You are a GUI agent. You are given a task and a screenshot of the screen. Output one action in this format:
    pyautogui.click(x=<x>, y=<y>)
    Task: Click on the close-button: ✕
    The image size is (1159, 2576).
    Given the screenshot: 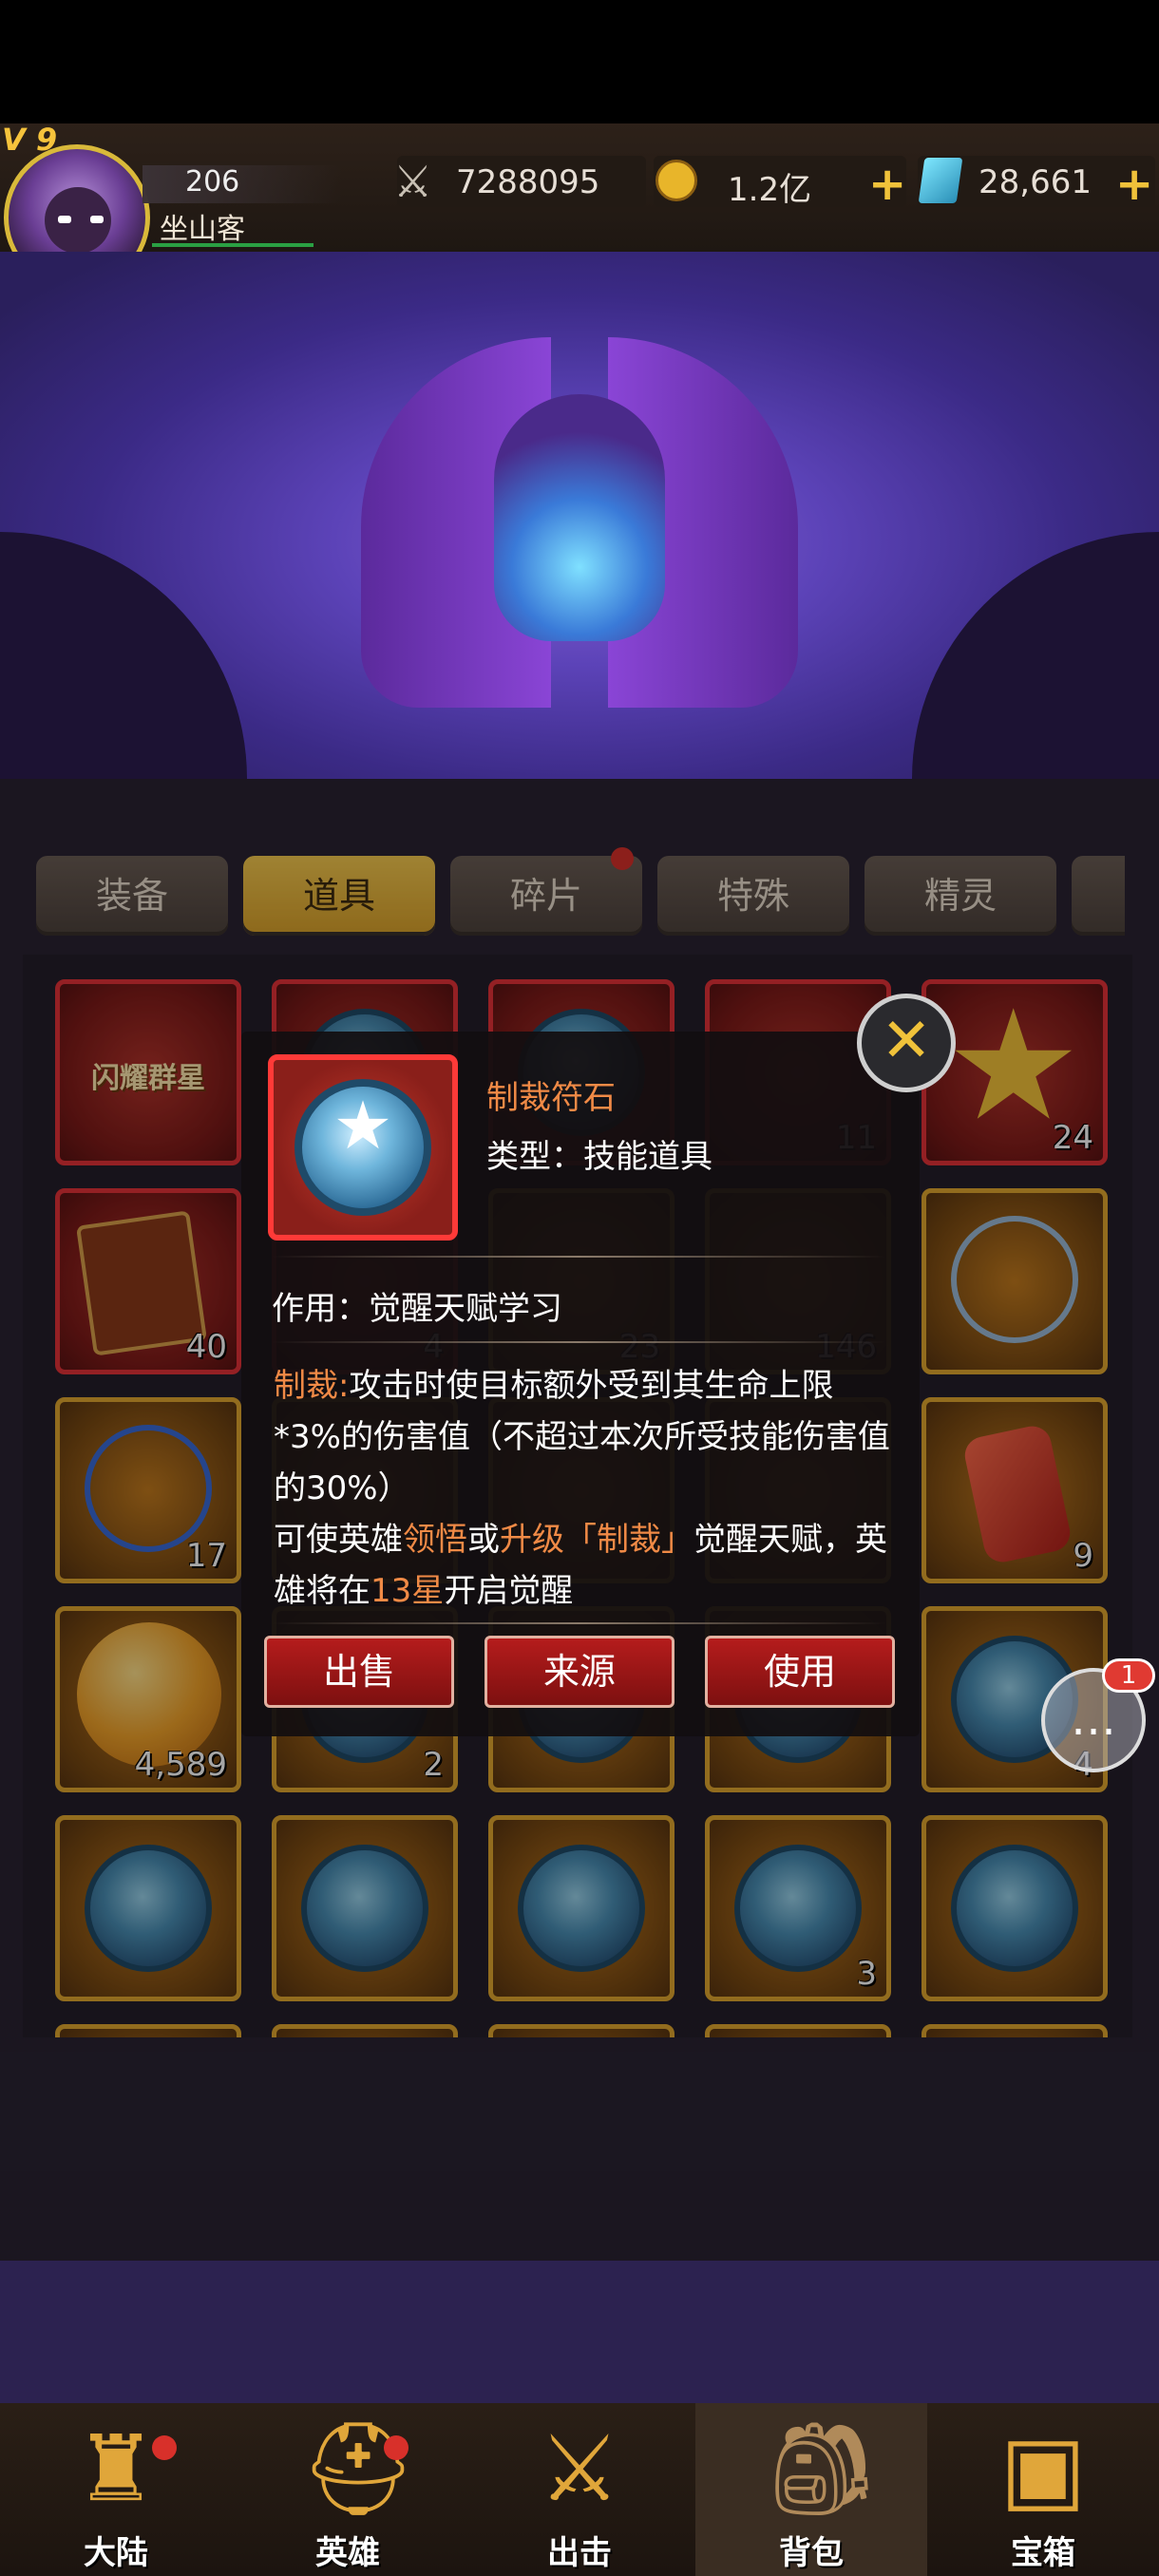 What is the action you would take?
    pyautogui.click(x=906, y=1043)
    